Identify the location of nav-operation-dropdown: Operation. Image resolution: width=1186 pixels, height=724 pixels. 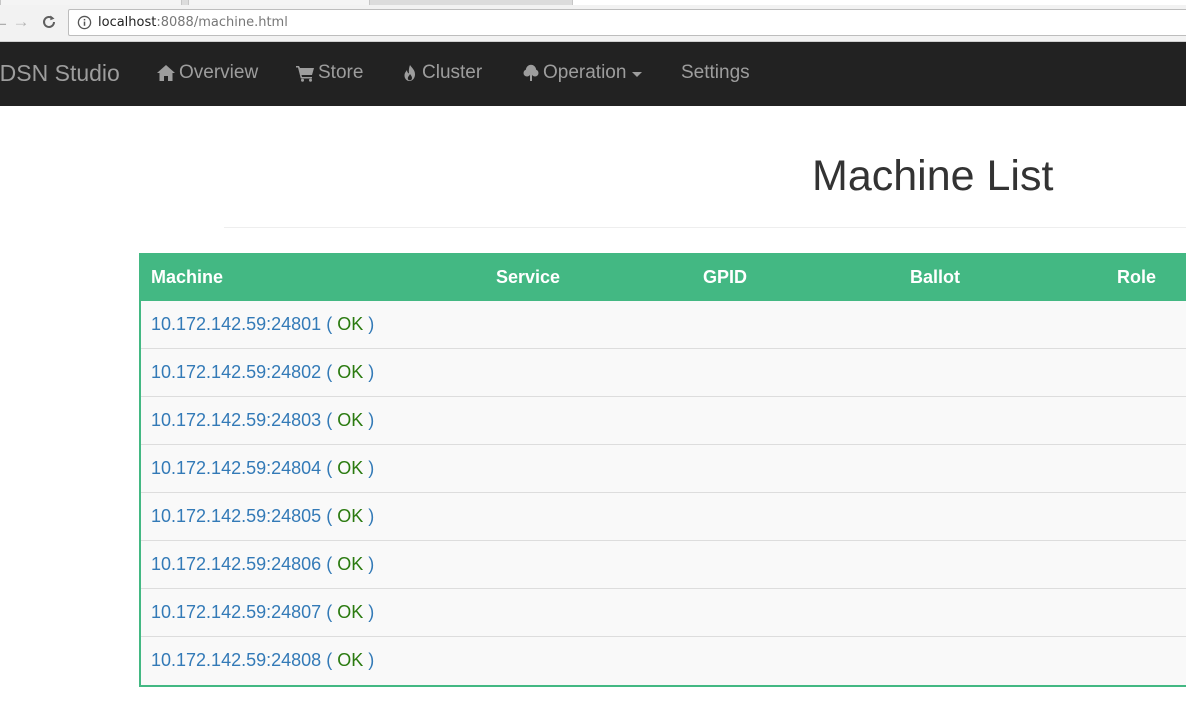
(582, 73).